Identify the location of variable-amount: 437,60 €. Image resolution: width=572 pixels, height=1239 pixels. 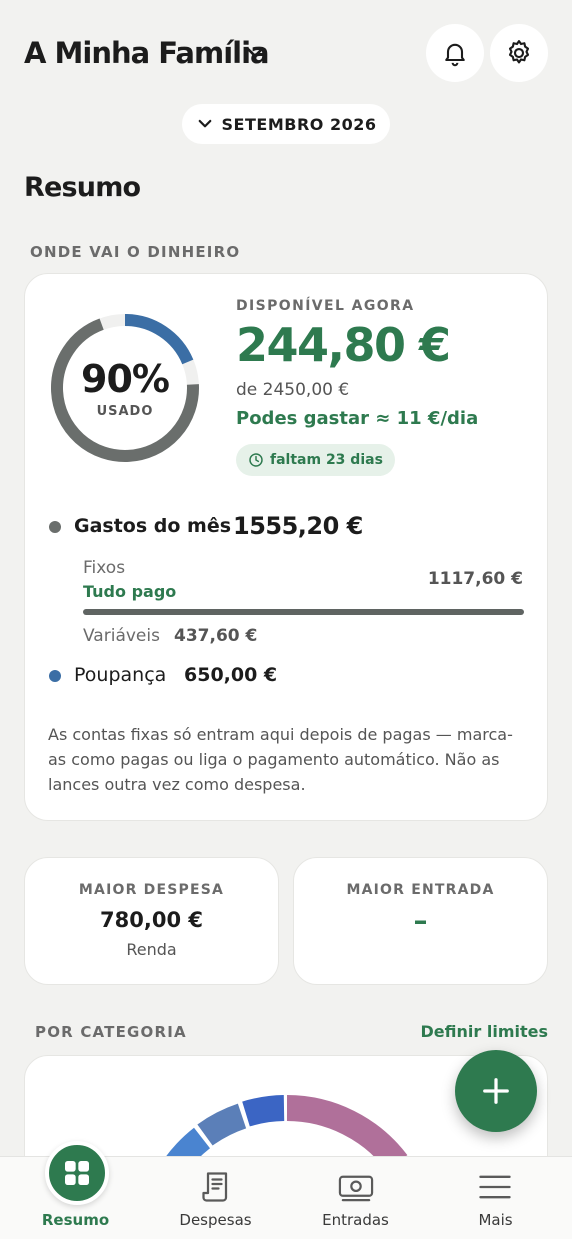
(216, 636).